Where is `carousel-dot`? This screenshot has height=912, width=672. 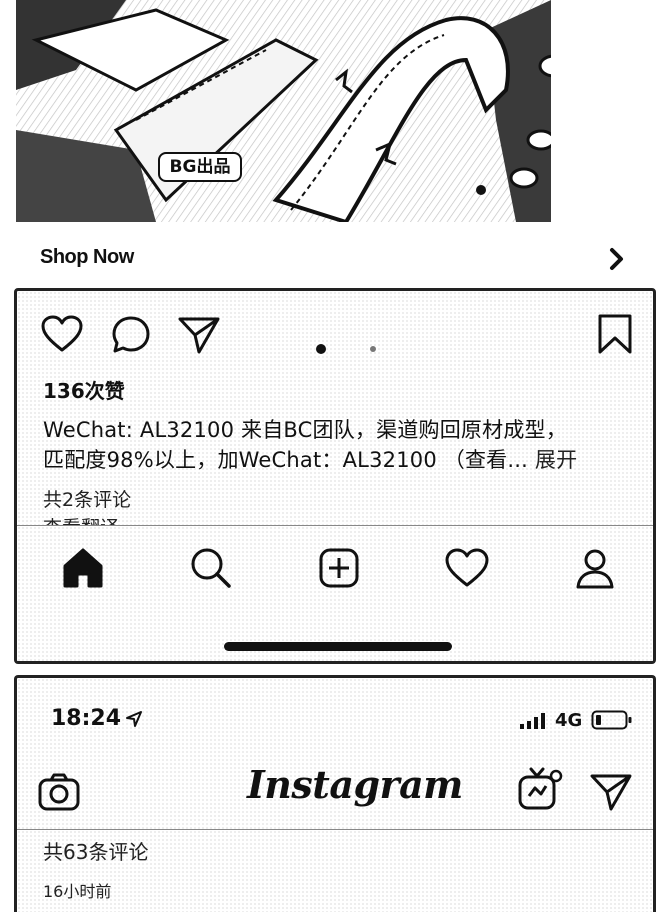 carousel-dot is located at coordinates (373, 349).